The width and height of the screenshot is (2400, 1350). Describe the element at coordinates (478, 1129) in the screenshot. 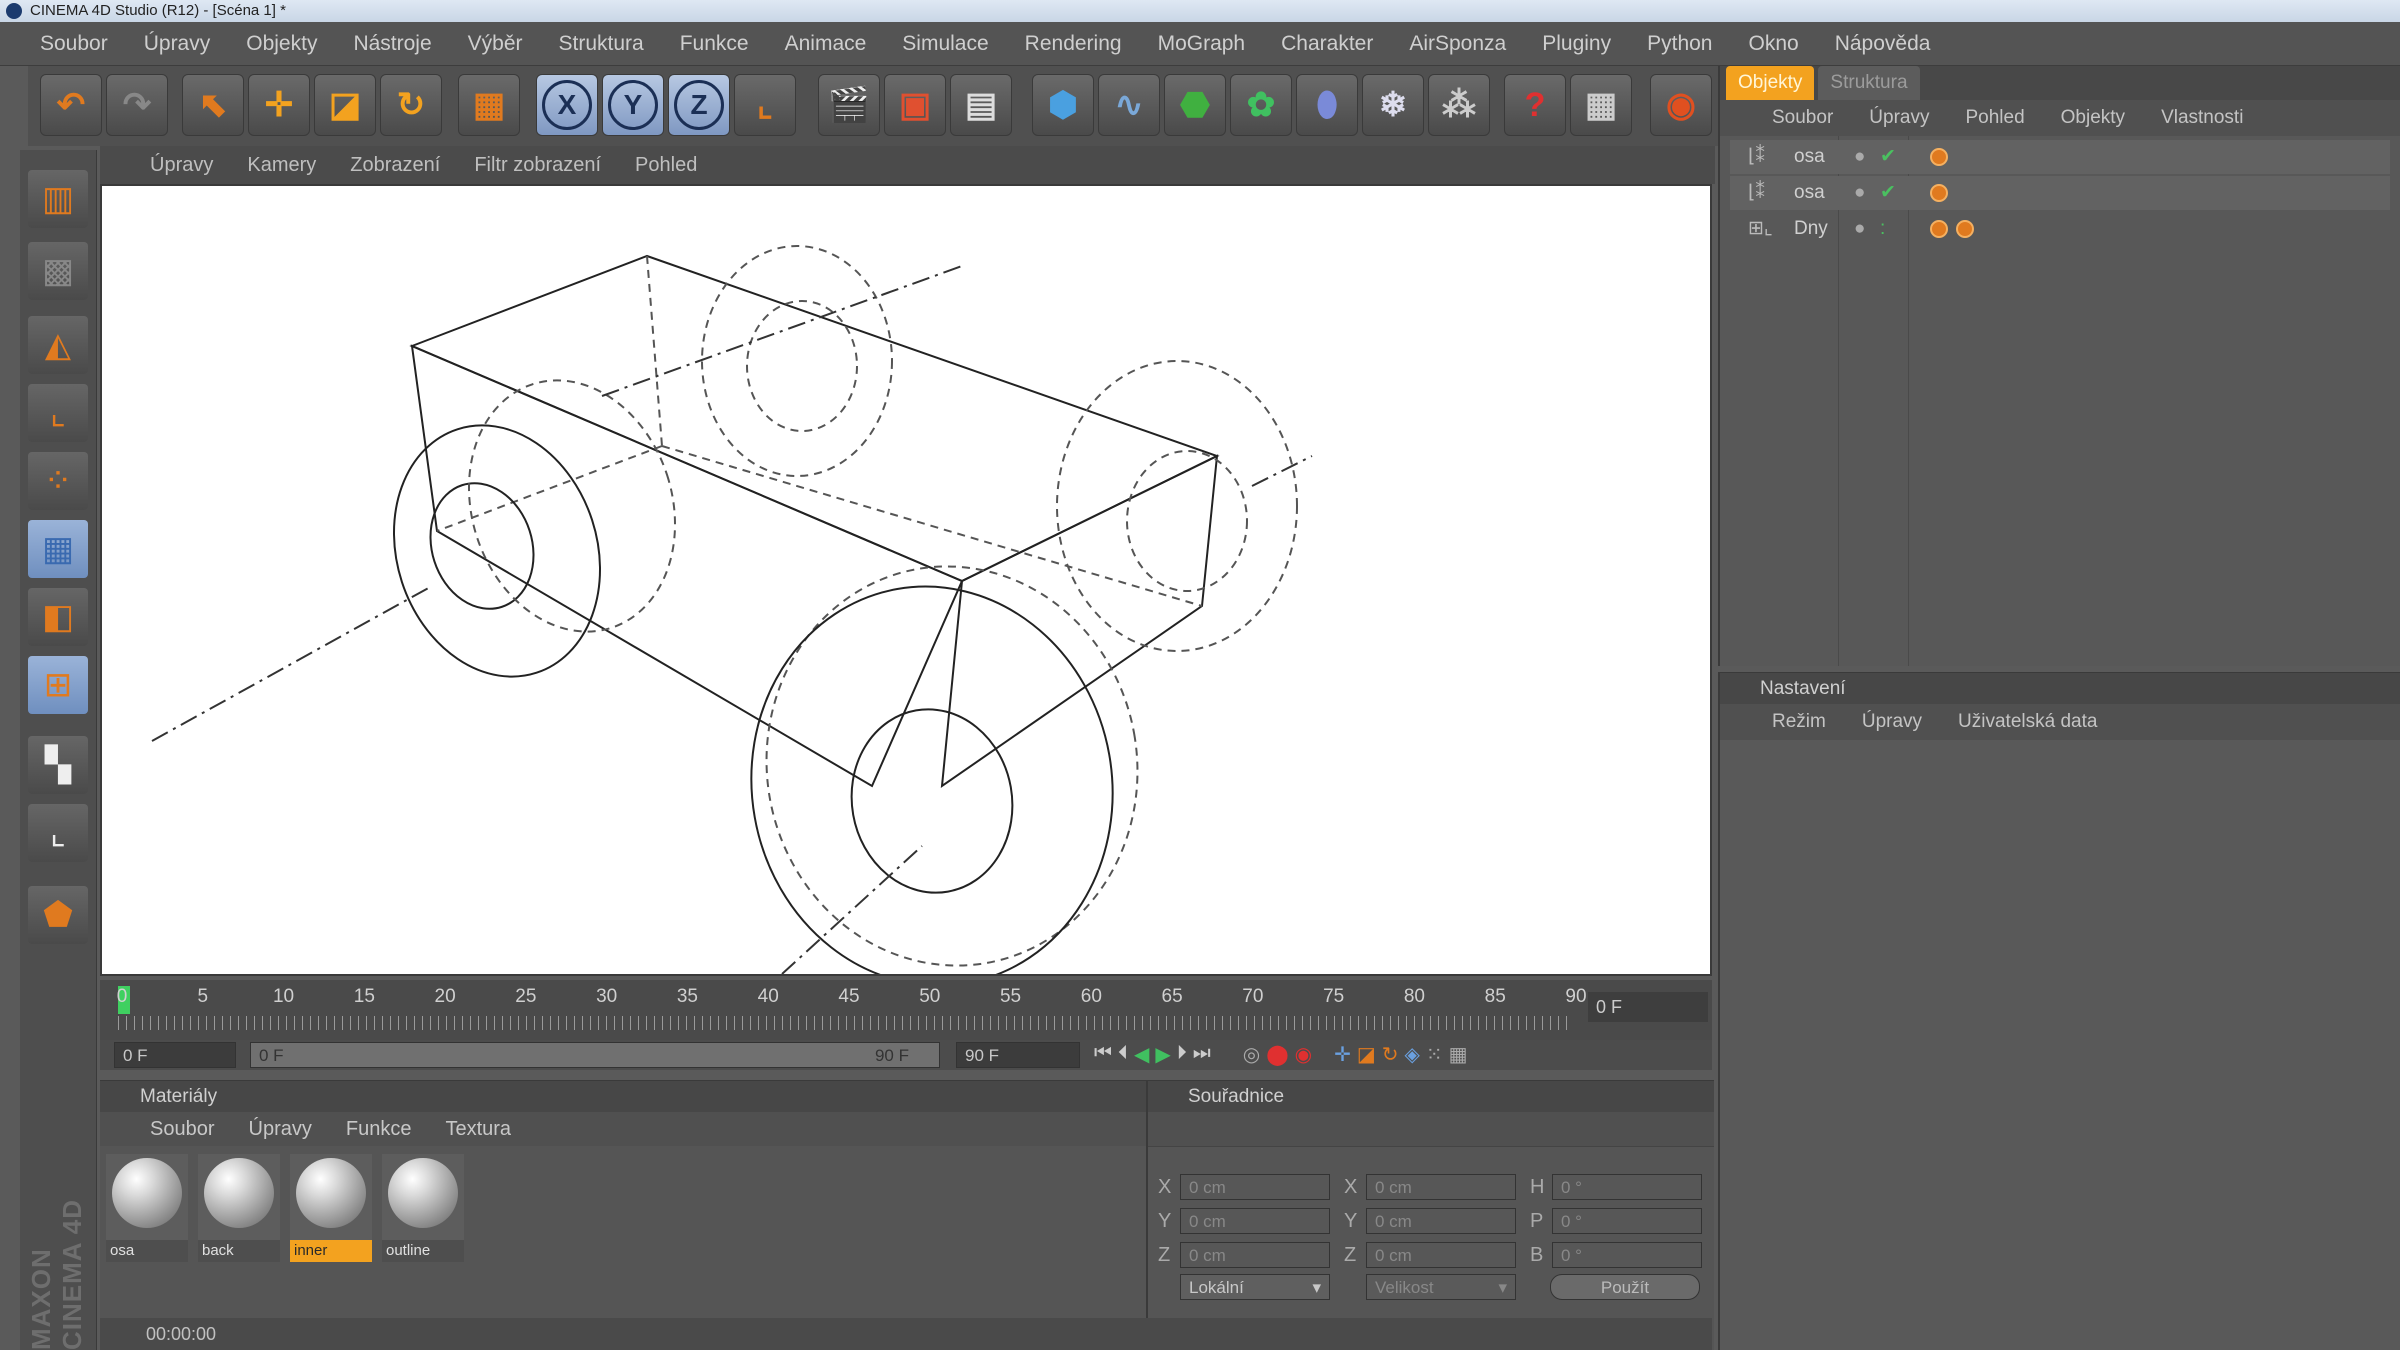

I see `materials-menu-item: Textura` at that location.